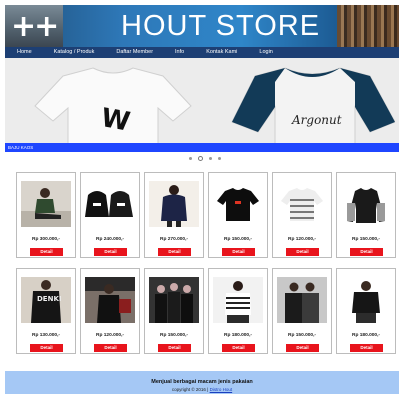 The image size is (404, 394). What do you see at coordinates (221, 26) in the screenshot?
I see `store-title: HOUT STORE` at bounding box center [221, 26].